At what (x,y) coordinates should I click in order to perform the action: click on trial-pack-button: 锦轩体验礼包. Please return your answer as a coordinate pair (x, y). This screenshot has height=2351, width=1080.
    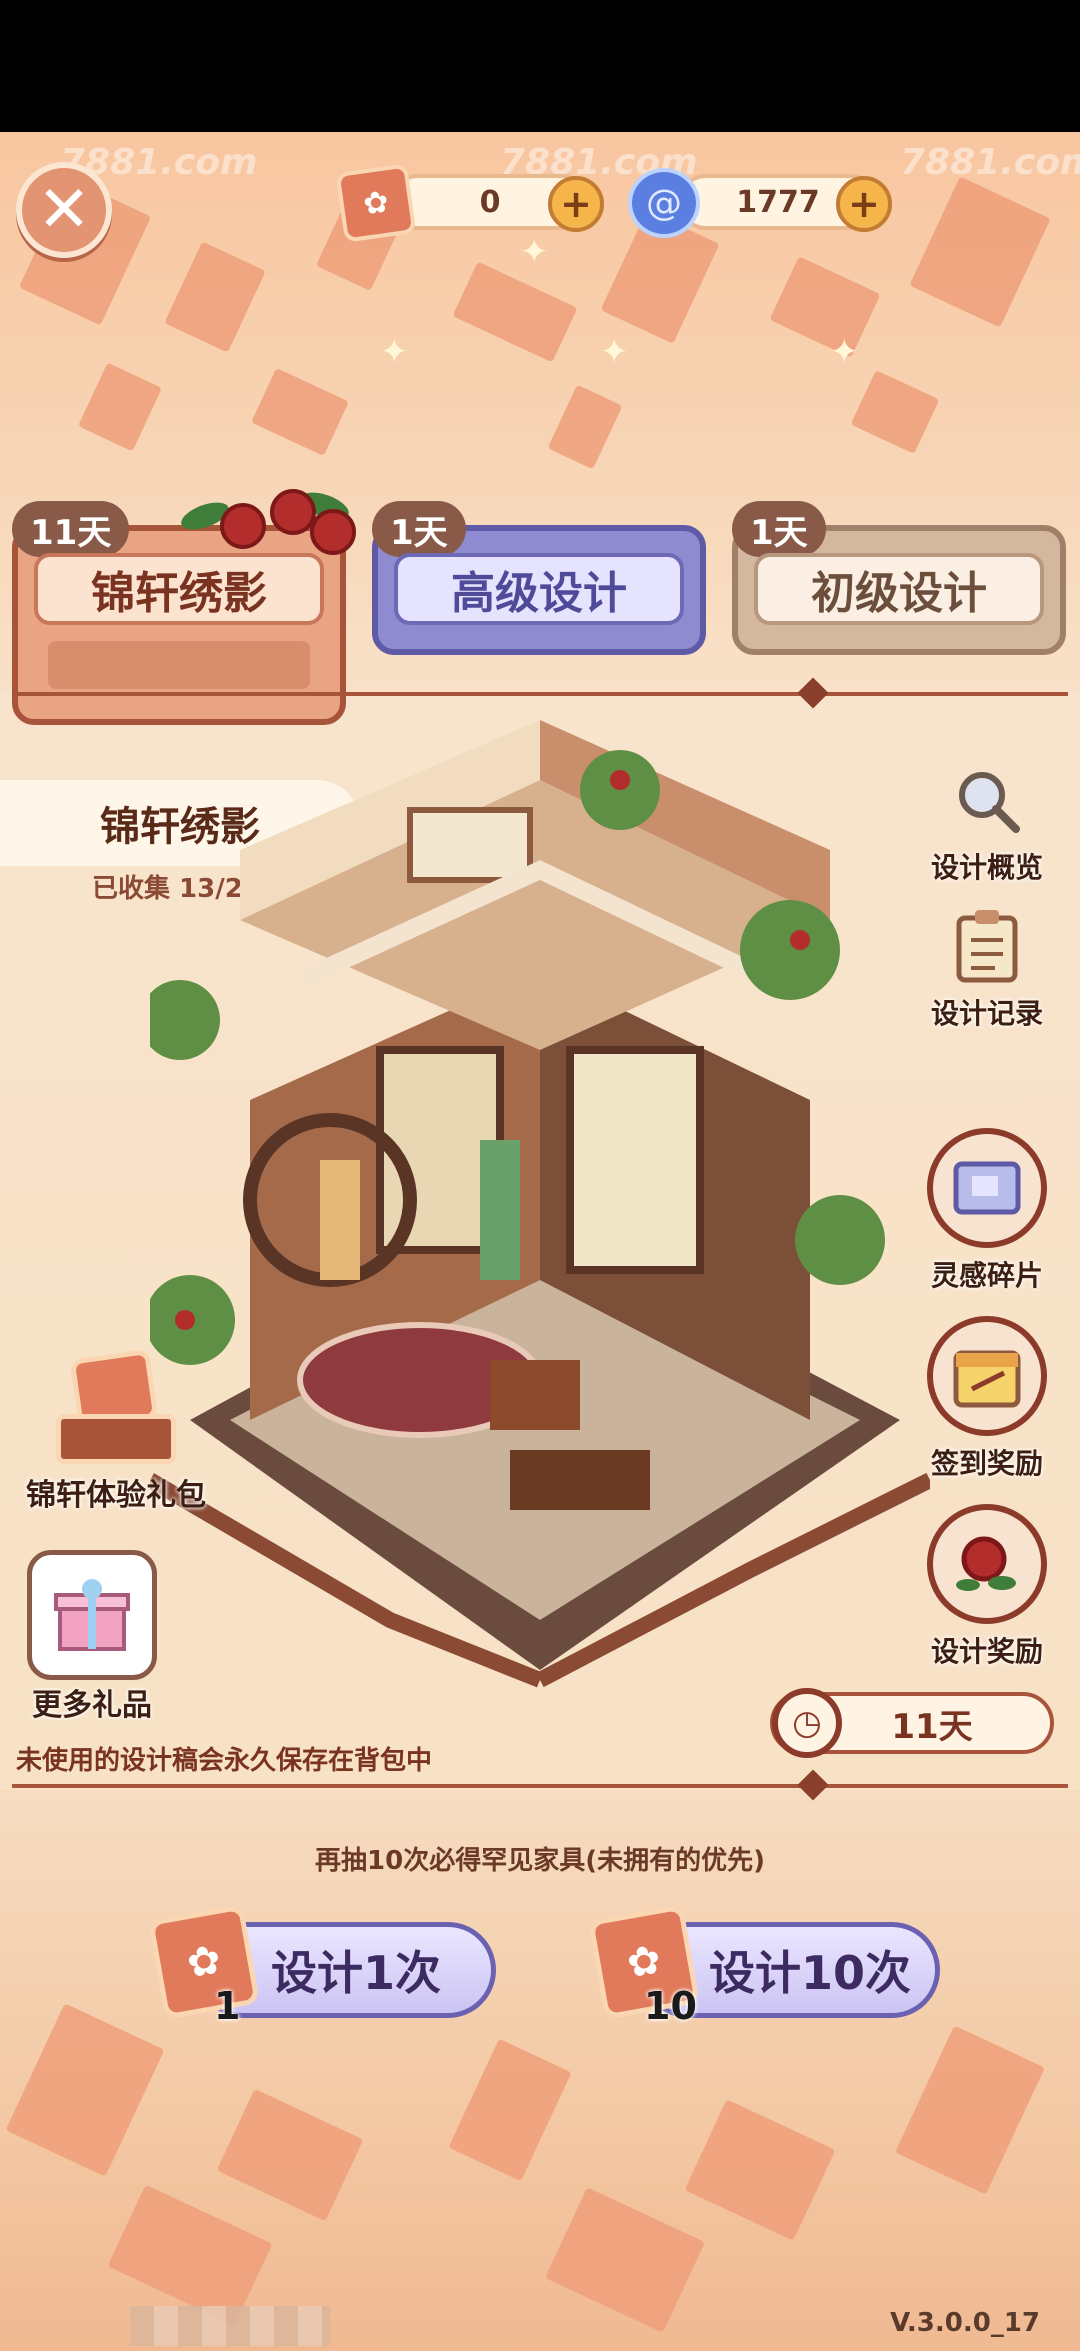
    Looking at the image, I should click on (116, 1431).